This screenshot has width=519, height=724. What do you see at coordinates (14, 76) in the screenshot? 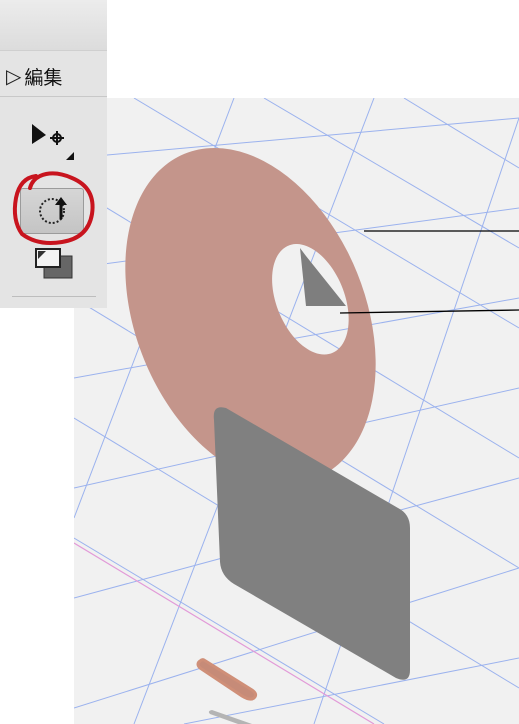
I see `play-triangle-icon: ▷` at bounding box center [14, 76].